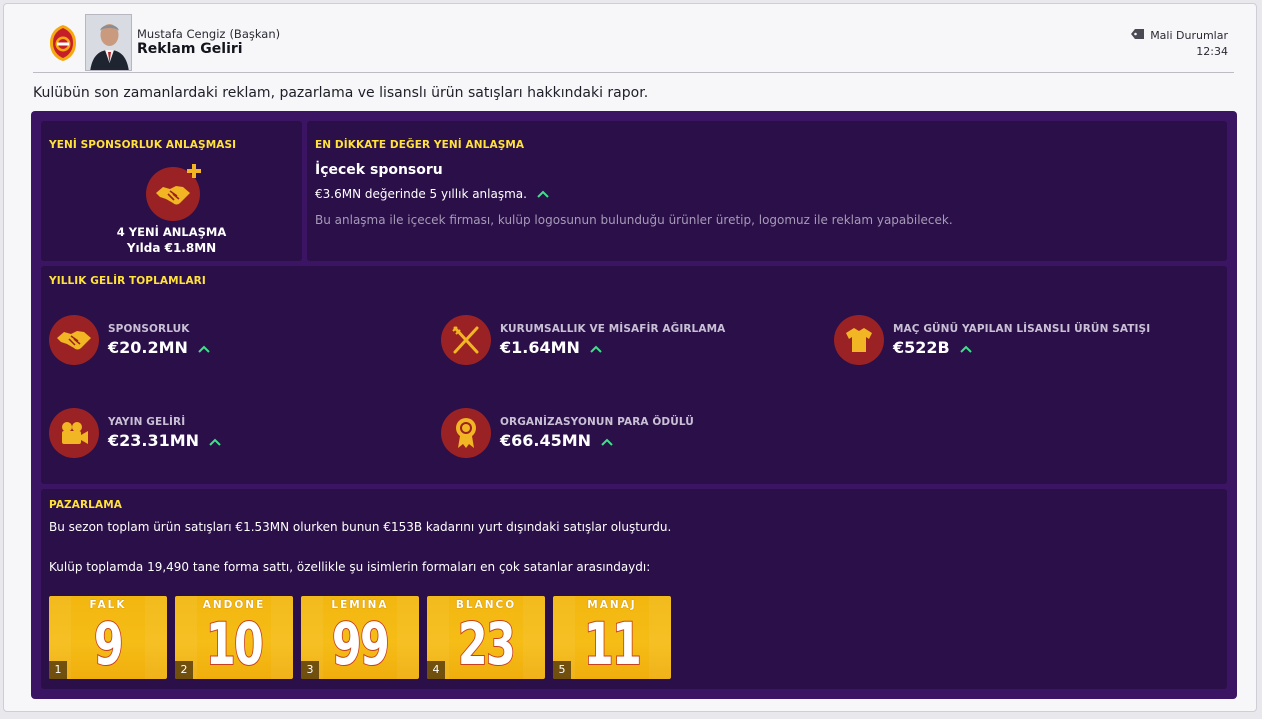 This screenshot has height=719, width=1262. What do you see at coordinates (143, 145) in the screenshot?
I see `new-sponsorship-title: YENİ SPONSORLUK ANLAŞMASI` at bounding box center [143, 145].